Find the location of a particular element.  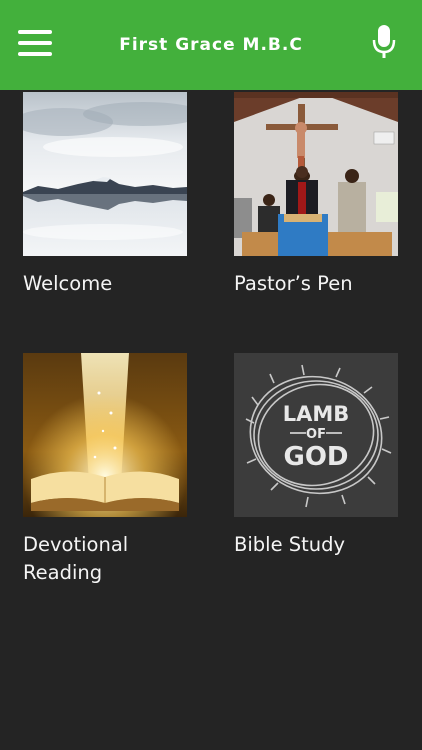

lamb-of-god-line2: OF is located at coordinates (316, 434).